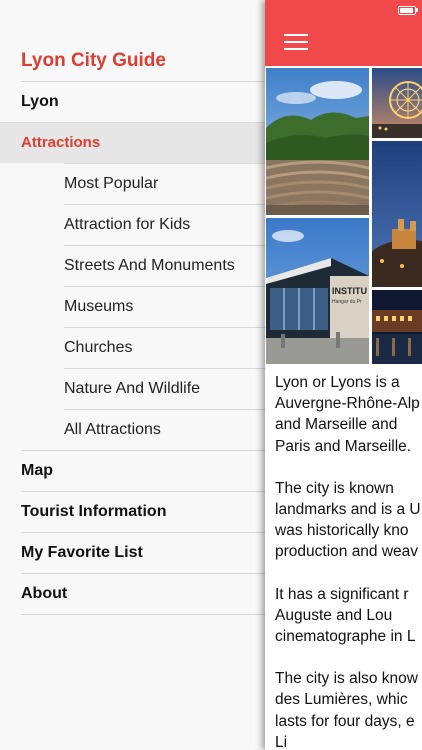 The image size is (422, 750). Describe the element at coordinates (132, 594) in the screenshot. I see `menu-item-about: About` at that location.